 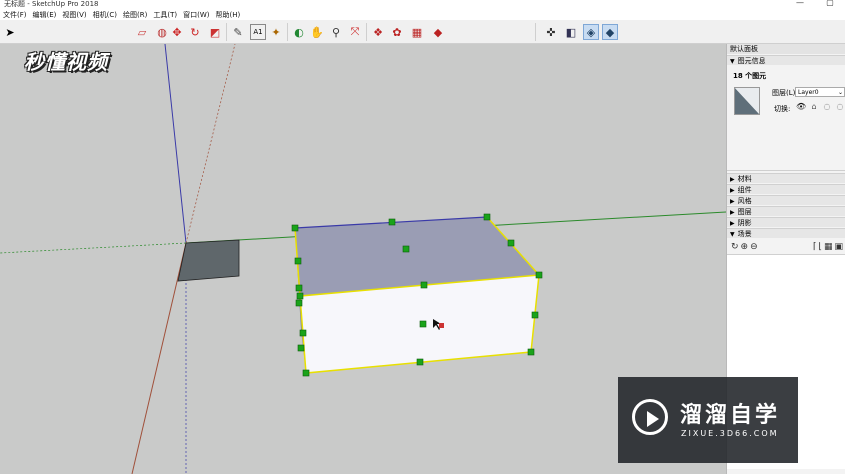 What do you see at coordinates (417, 32) in the screenshot?
I see `extension-icon: ▦` at bounding box center [417, 32].